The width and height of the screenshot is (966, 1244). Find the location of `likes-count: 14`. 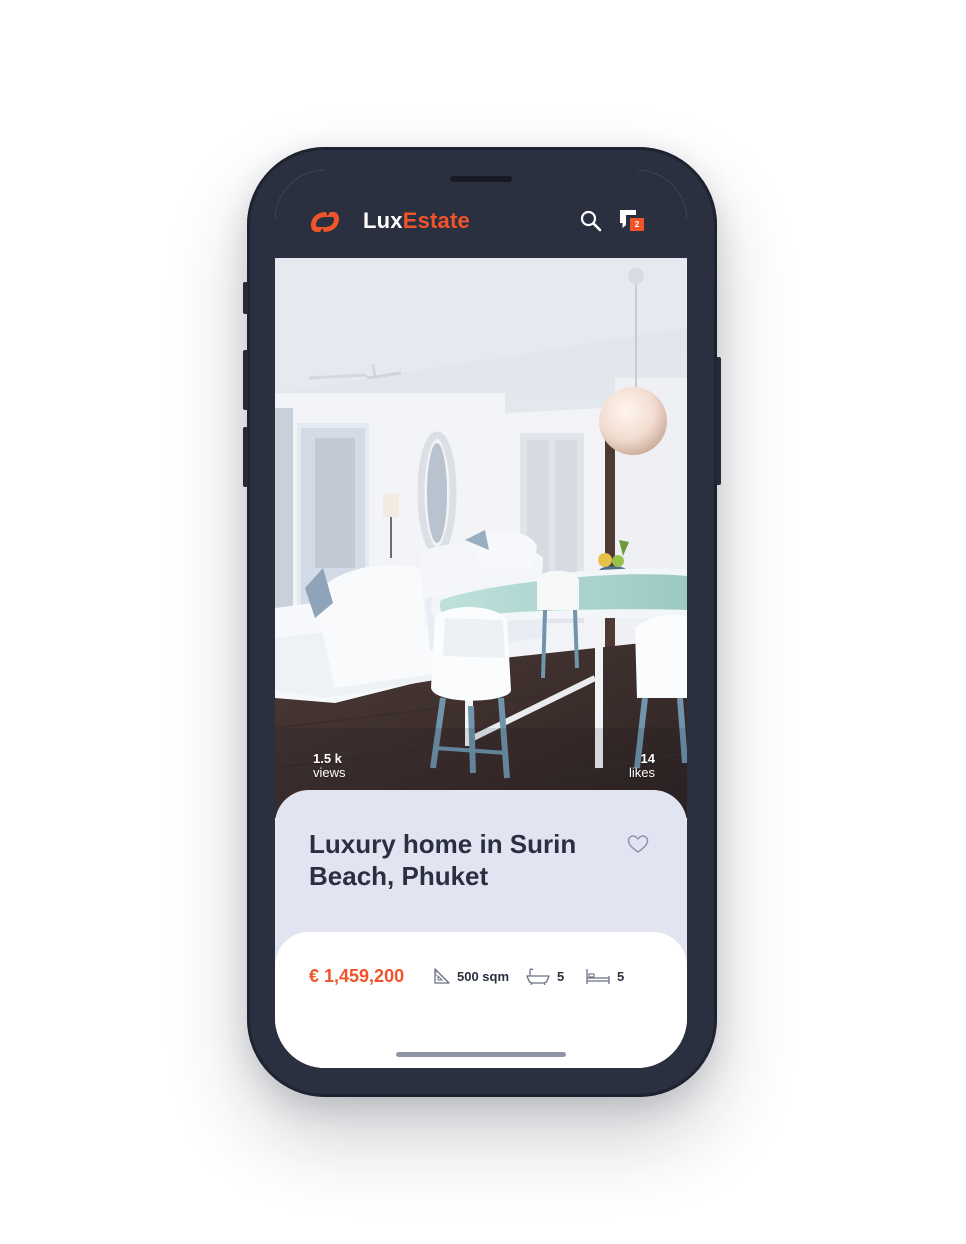

likes-count: 14 is located at coordinates (647, 758).